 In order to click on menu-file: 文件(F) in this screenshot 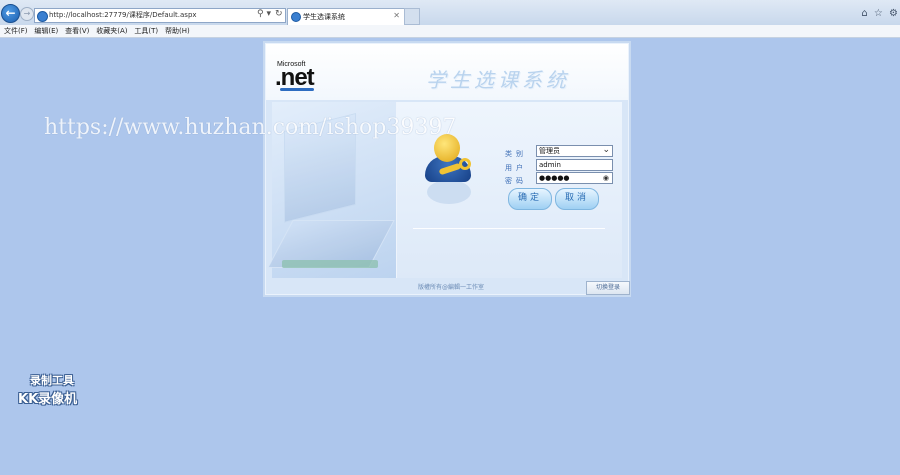, I will do `click(16, 31)`.